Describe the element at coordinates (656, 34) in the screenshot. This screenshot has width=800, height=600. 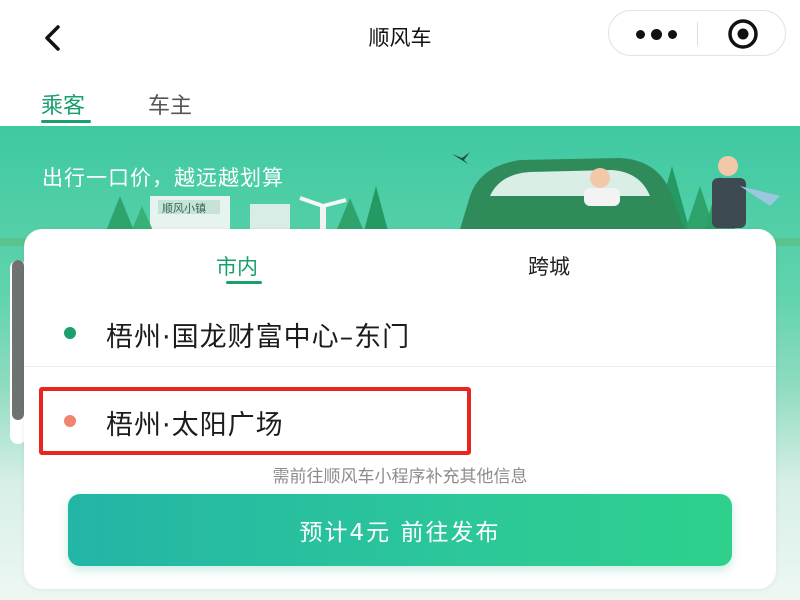
I see `more-dots-icon` at that location.